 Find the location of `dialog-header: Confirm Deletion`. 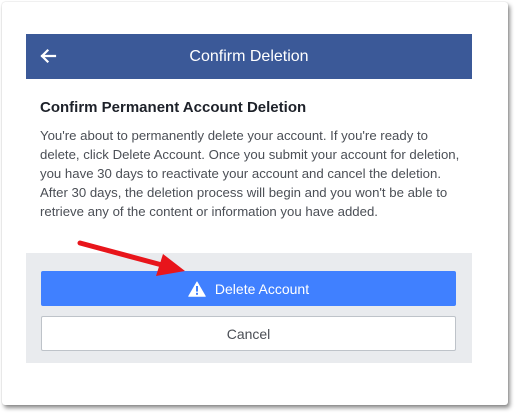

dialog-header: Confirm Deletion is located at coordinates (249, 56).